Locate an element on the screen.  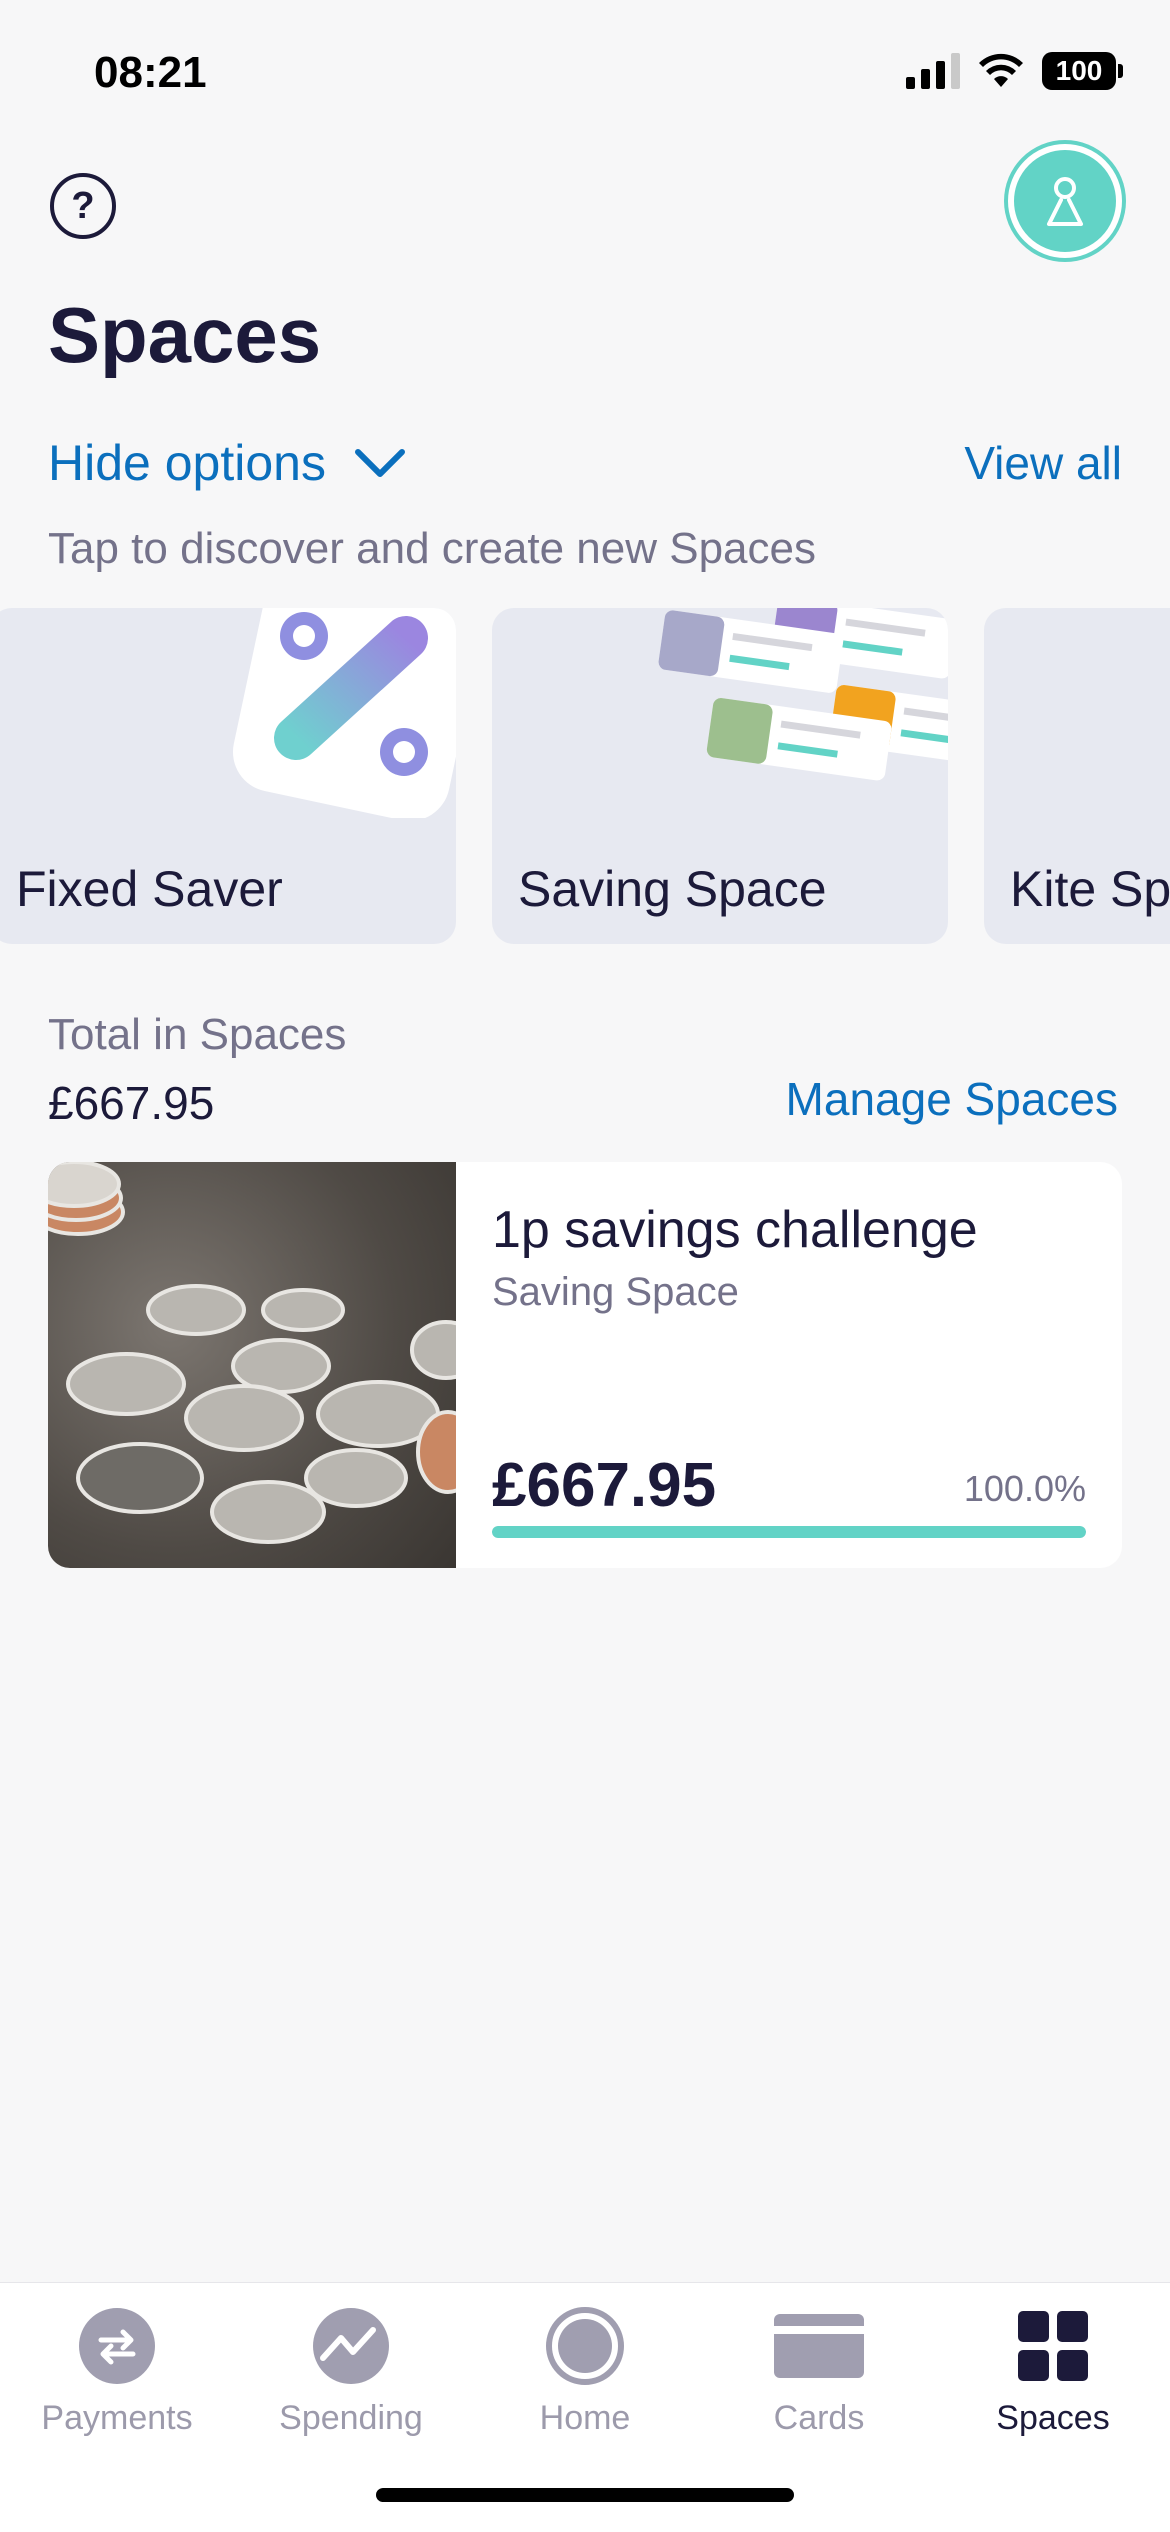
page-title: Spaces is located at coordinates (185, 335).